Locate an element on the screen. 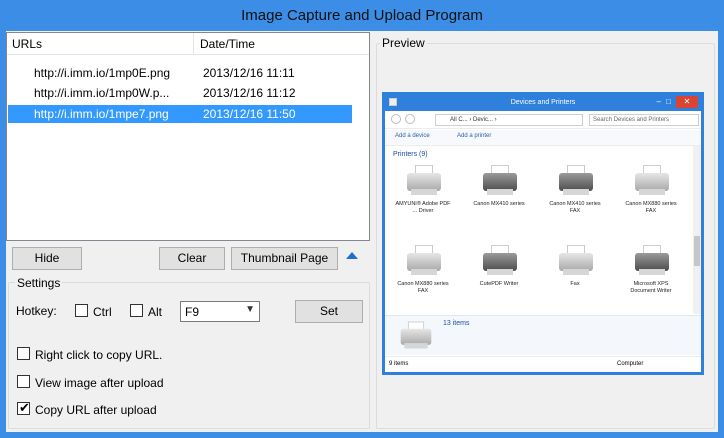  url-cell: http://i.imm.io/1mpe7.png is located at coordinates (101, 114).